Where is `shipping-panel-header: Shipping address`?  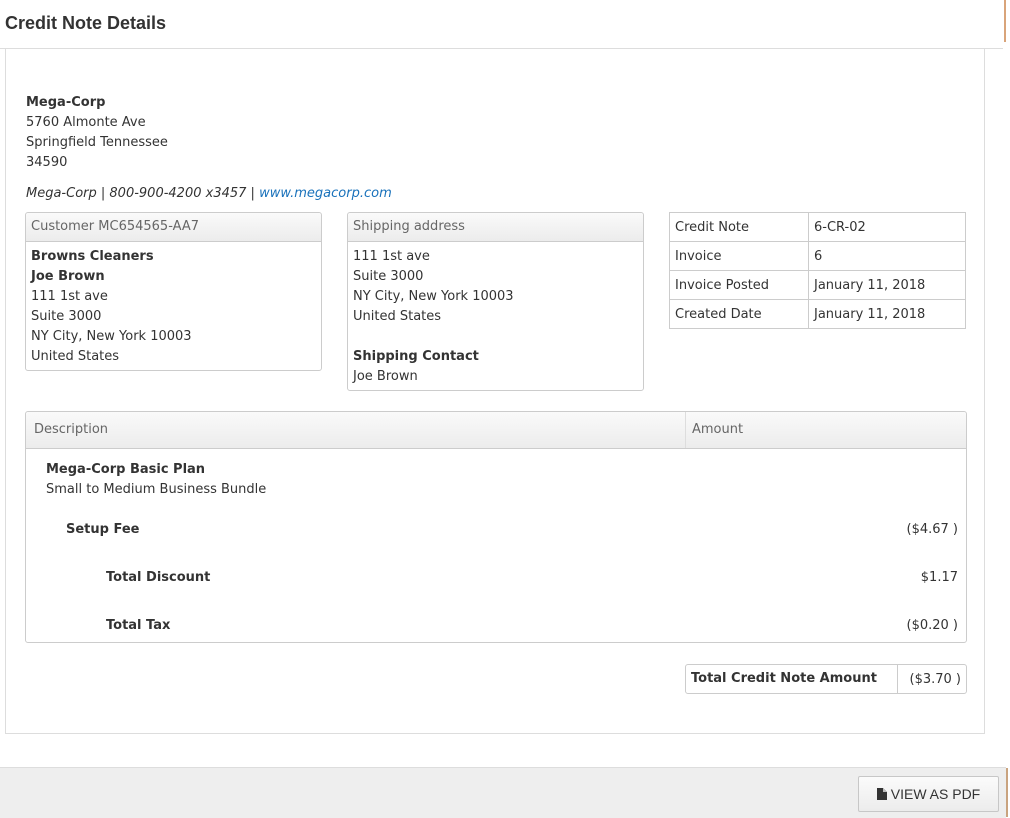 shipping-panel-header: Shipping address is located at coordinates (495, 227).